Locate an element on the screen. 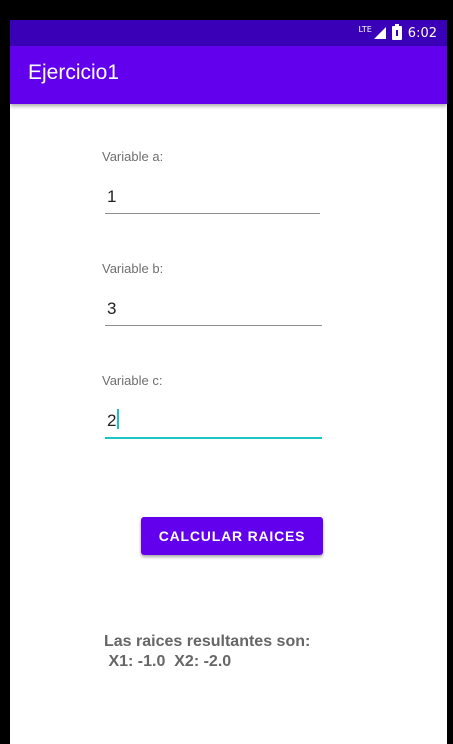 The height and width of the screenshot is (744, 453). variable-a-label: Variable a: is located at coordinates (133, 156).